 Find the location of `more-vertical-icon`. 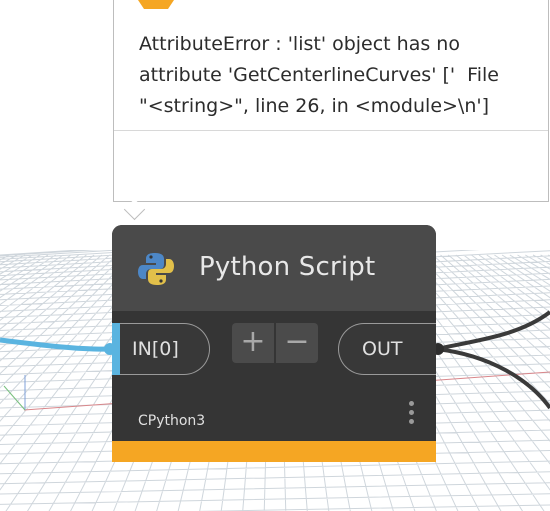

more-vertical-icon is located at coordinates (411, 416).